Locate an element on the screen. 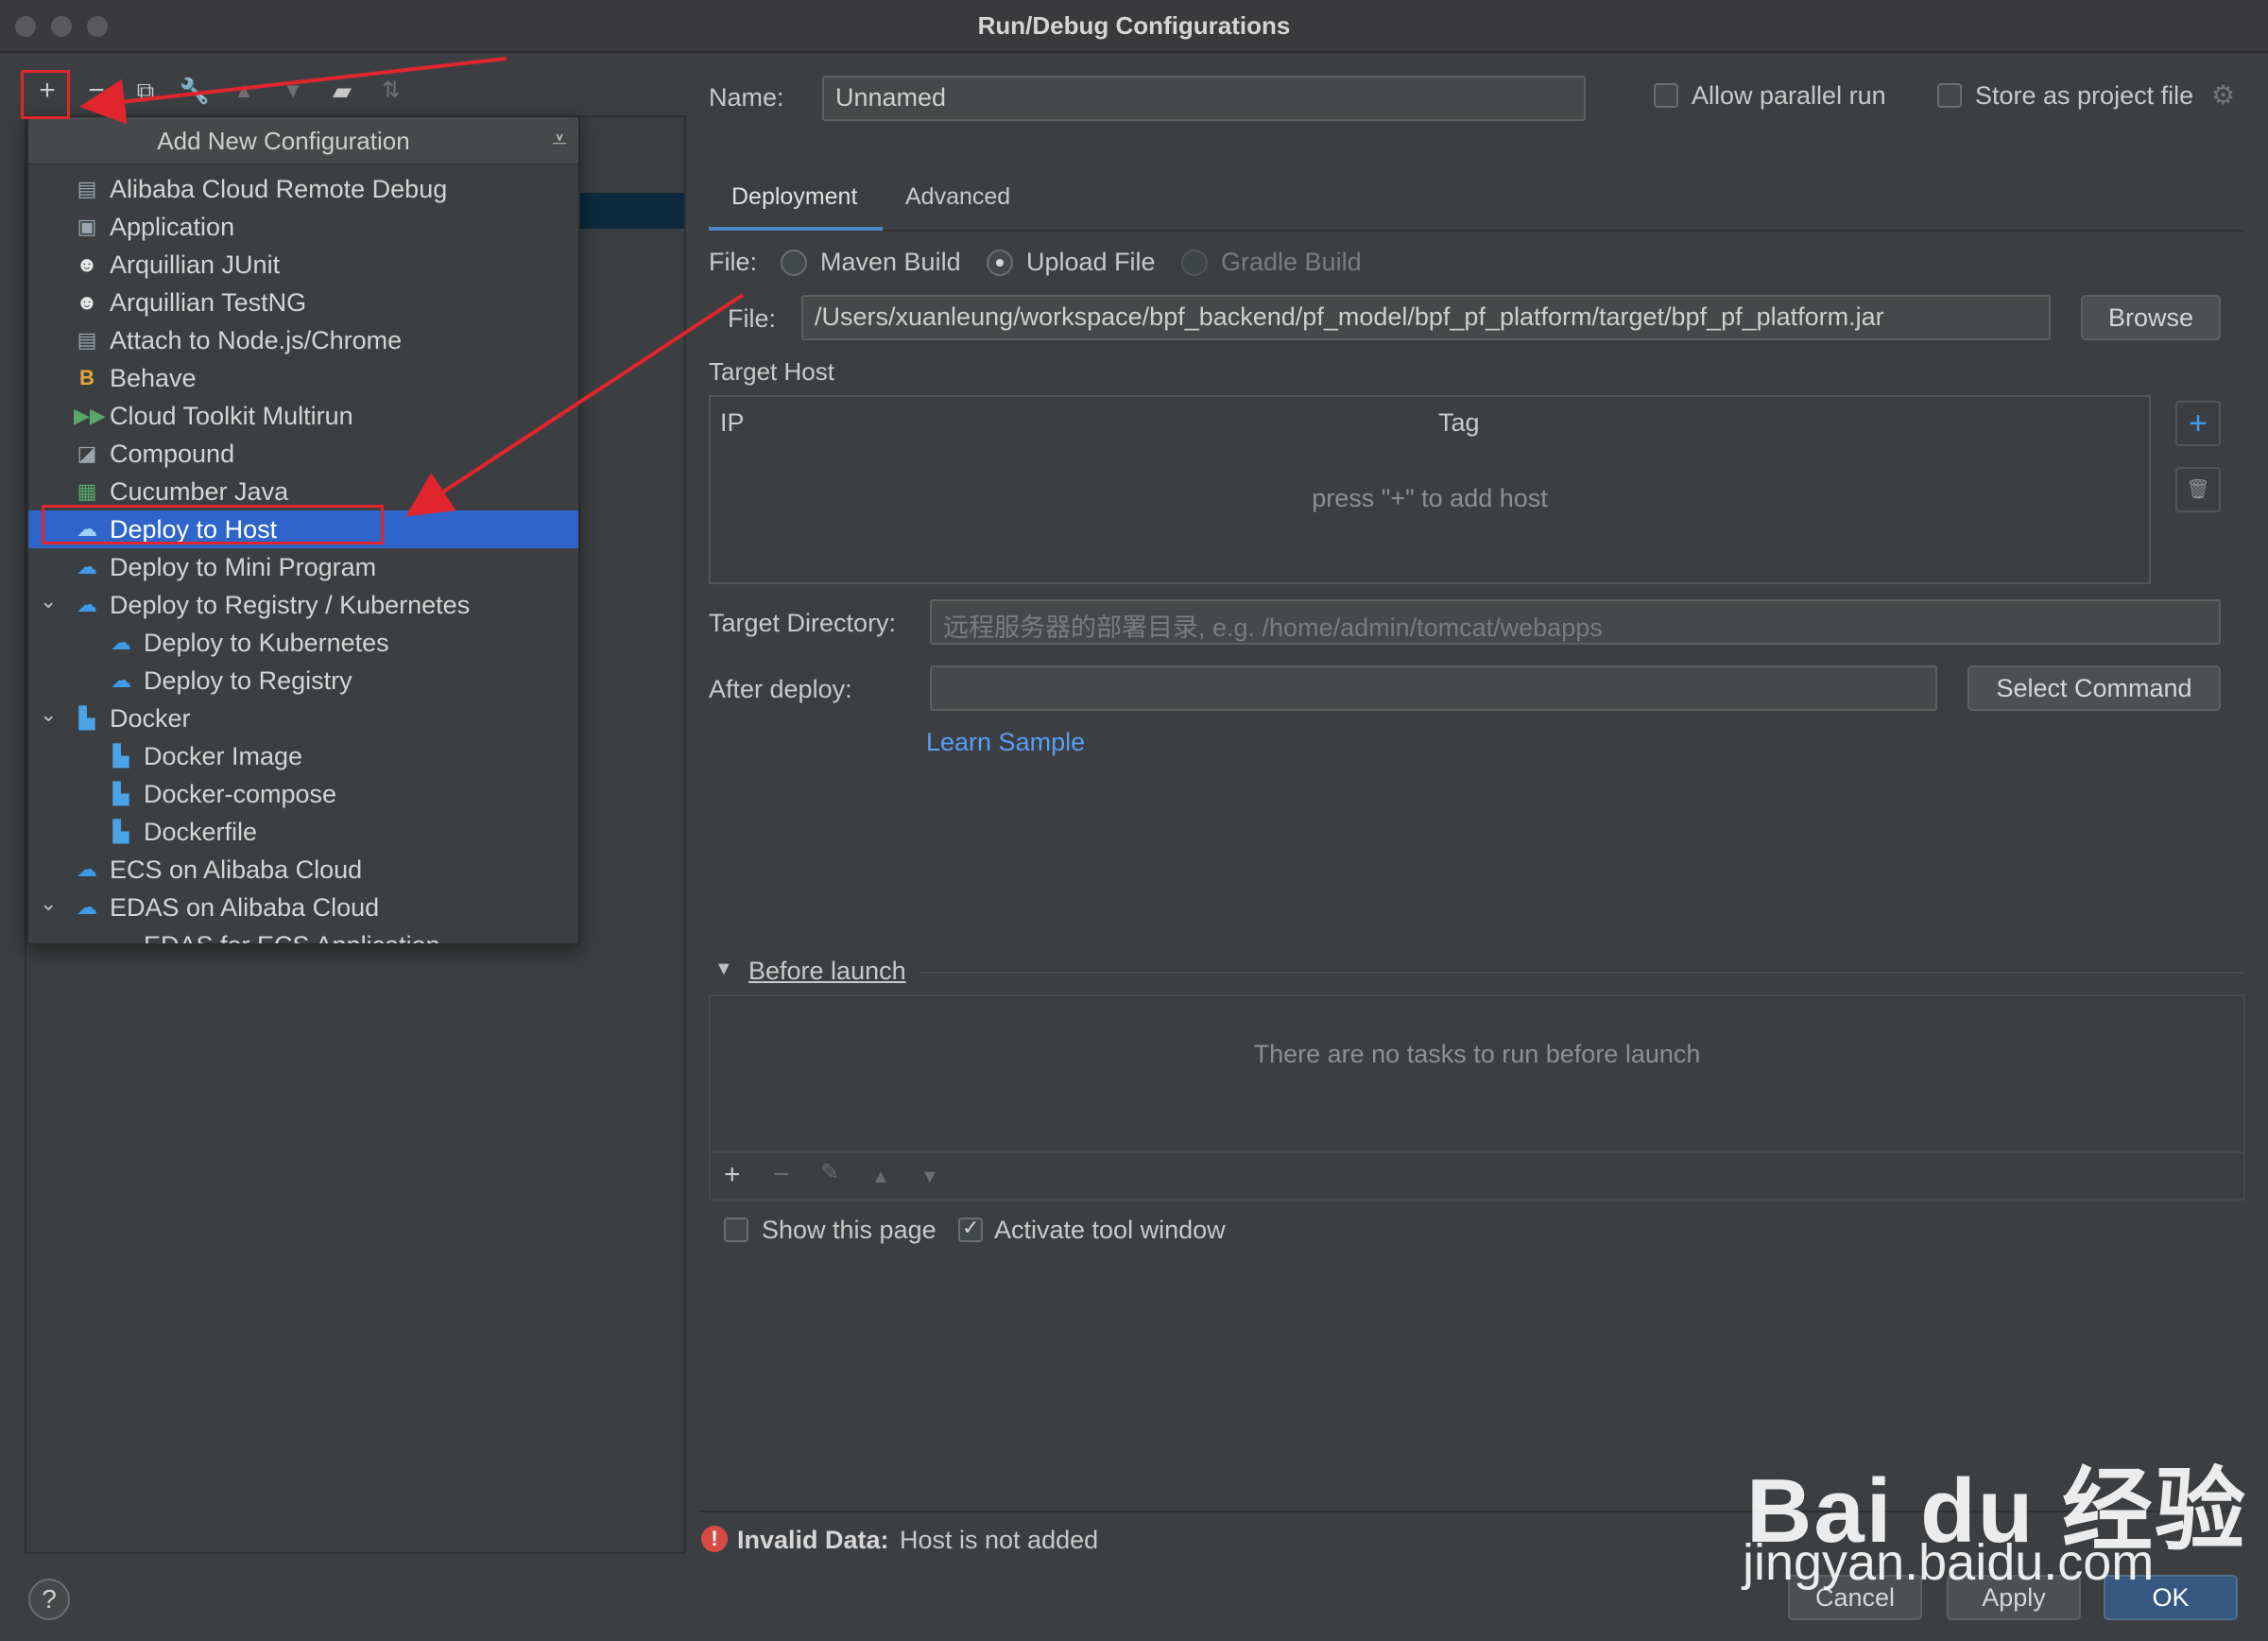 This screenshot has height=1641, width=2268. annotation-arrow-to-deploy-host is located at coordinates (575, 405).